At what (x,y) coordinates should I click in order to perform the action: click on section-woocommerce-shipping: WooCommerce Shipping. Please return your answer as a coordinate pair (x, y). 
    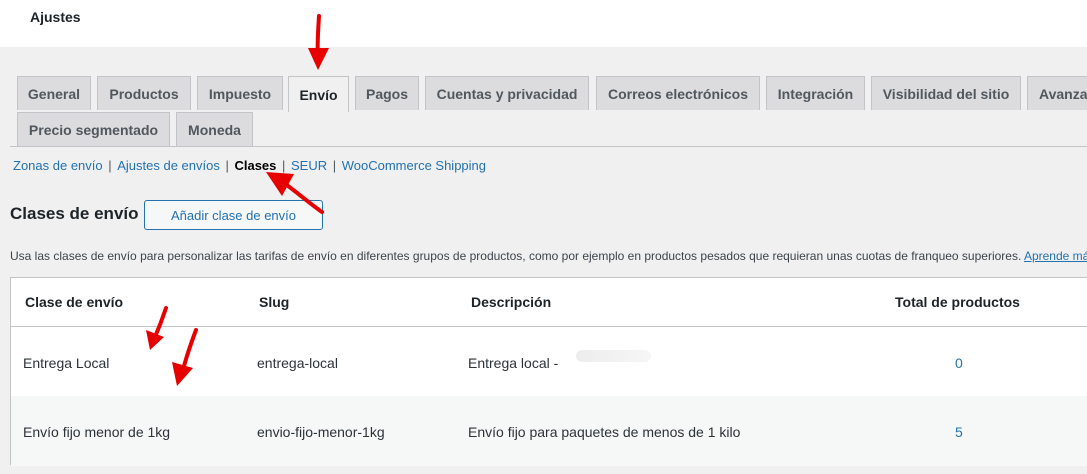
    Looking at the image, I should click on (414, 165).